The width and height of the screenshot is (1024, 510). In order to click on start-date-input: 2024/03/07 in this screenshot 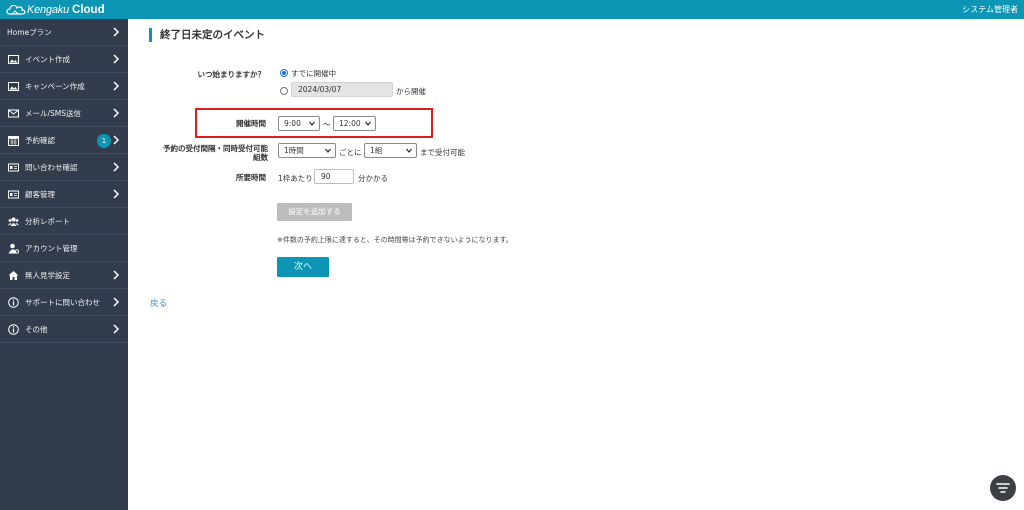, I will do `click(342, 89)`.